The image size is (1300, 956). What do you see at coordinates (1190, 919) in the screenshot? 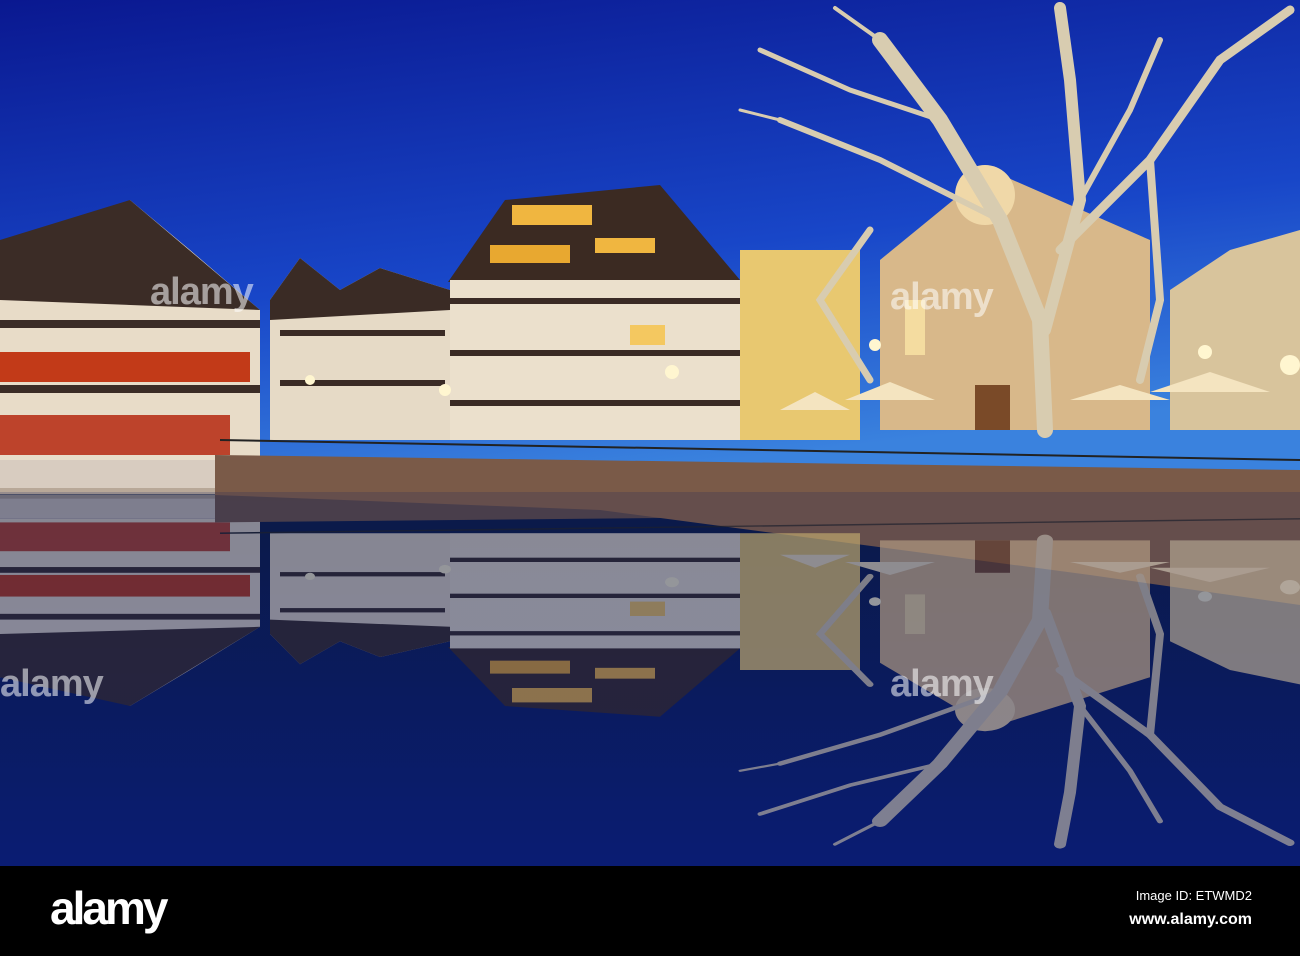
I see `site-url: www.alamy.com` at bounding box center [1190, 919].